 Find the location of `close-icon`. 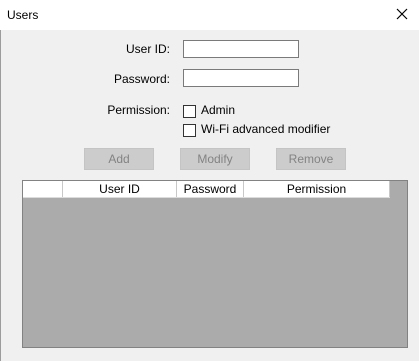

close-icon is located at coordinates (402, 14).